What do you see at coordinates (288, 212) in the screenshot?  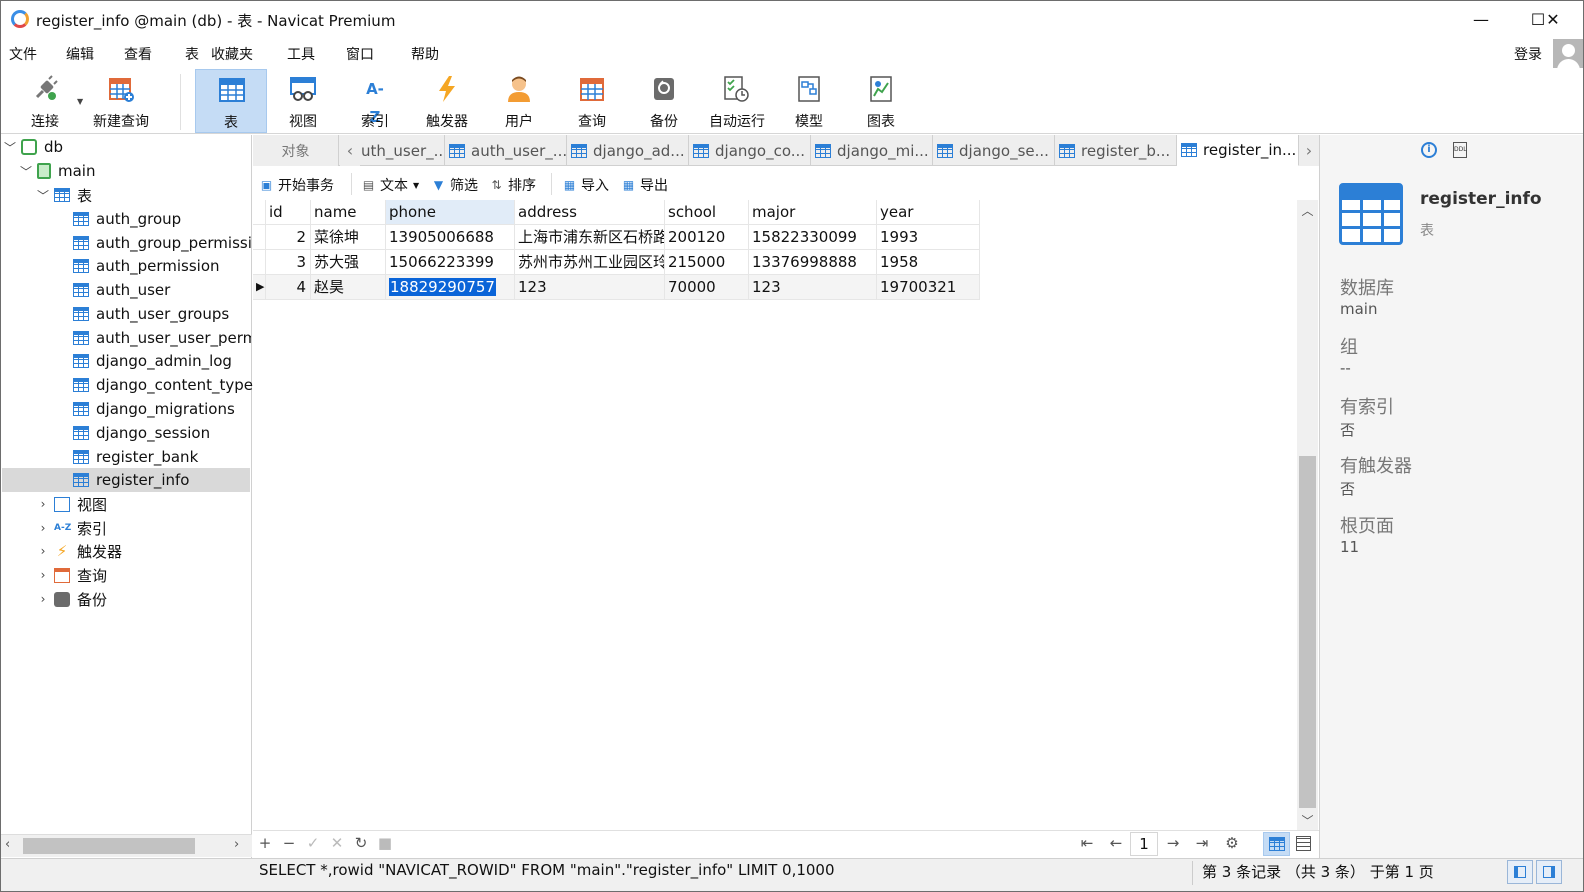 I see `column-header-id: id` at bounding box center [288, 212].